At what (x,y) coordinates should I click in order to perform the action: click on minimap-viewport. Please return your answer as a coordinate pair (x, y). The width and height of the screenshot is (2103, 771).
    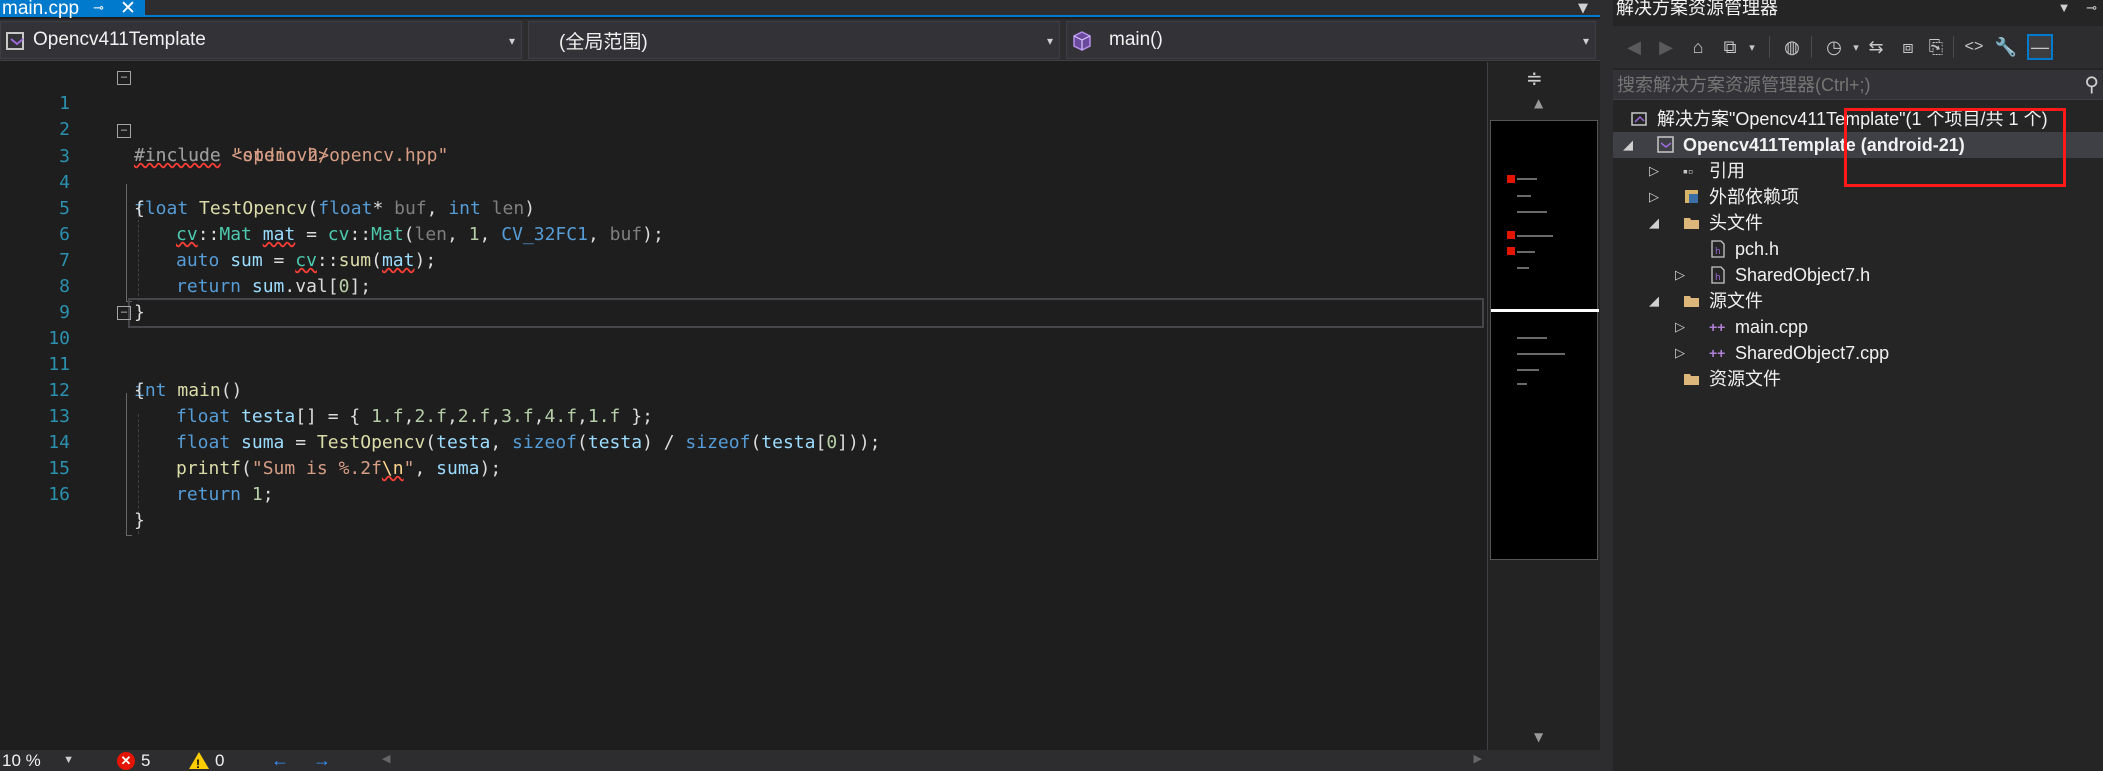
    Looking at the image, I should click on (1544, 340).